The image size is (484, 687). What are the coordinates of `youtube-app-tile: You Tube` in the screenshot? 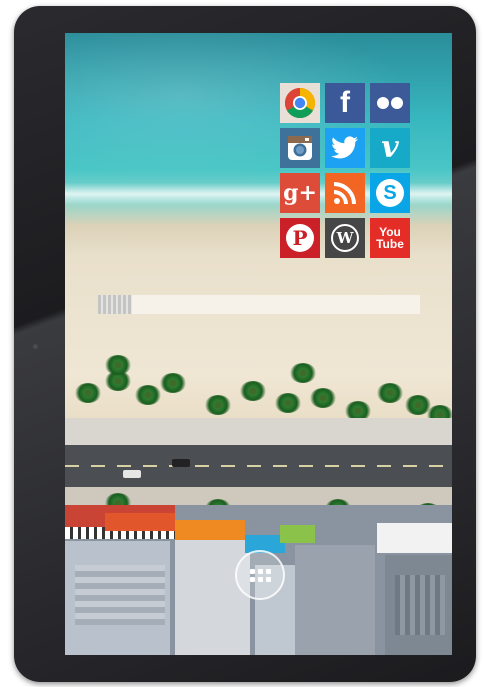 It's located at (390, 238).